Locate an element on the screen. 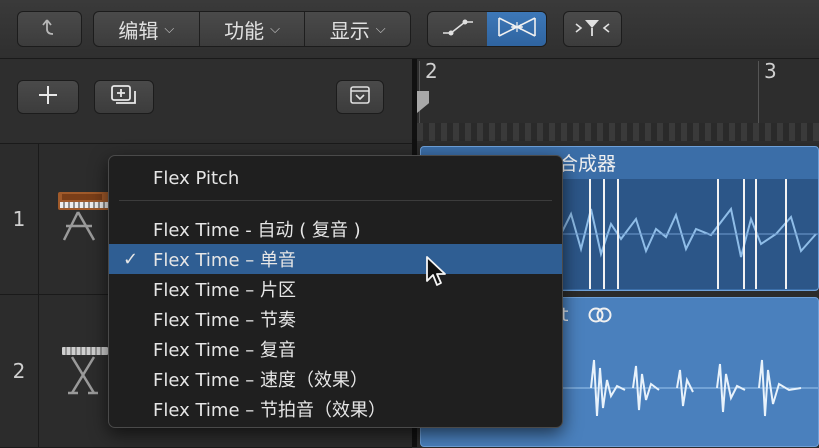 The width and height of the screenshot is (819, 448). view-menu: 显示 ⌵ is located at coordinates (357, 29).